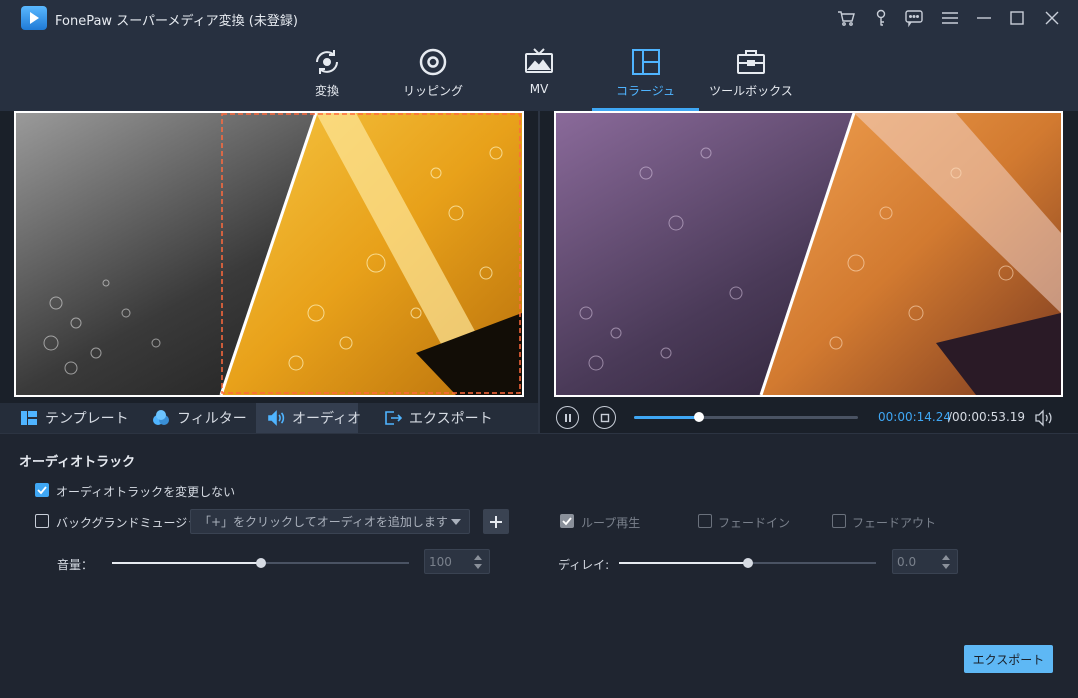 The image size is (1078, 698). Describe the element at coordinates (539, 62) in the screenshot. I see `tv-icon` at that location.